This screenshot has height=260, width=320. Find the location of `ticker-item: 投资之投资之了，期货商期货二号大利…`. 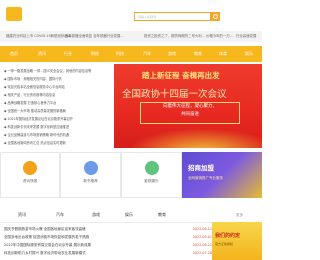

ticker-item: 投资之投资之了，期货商期货二号大利… is located at coordinates (174, 36).